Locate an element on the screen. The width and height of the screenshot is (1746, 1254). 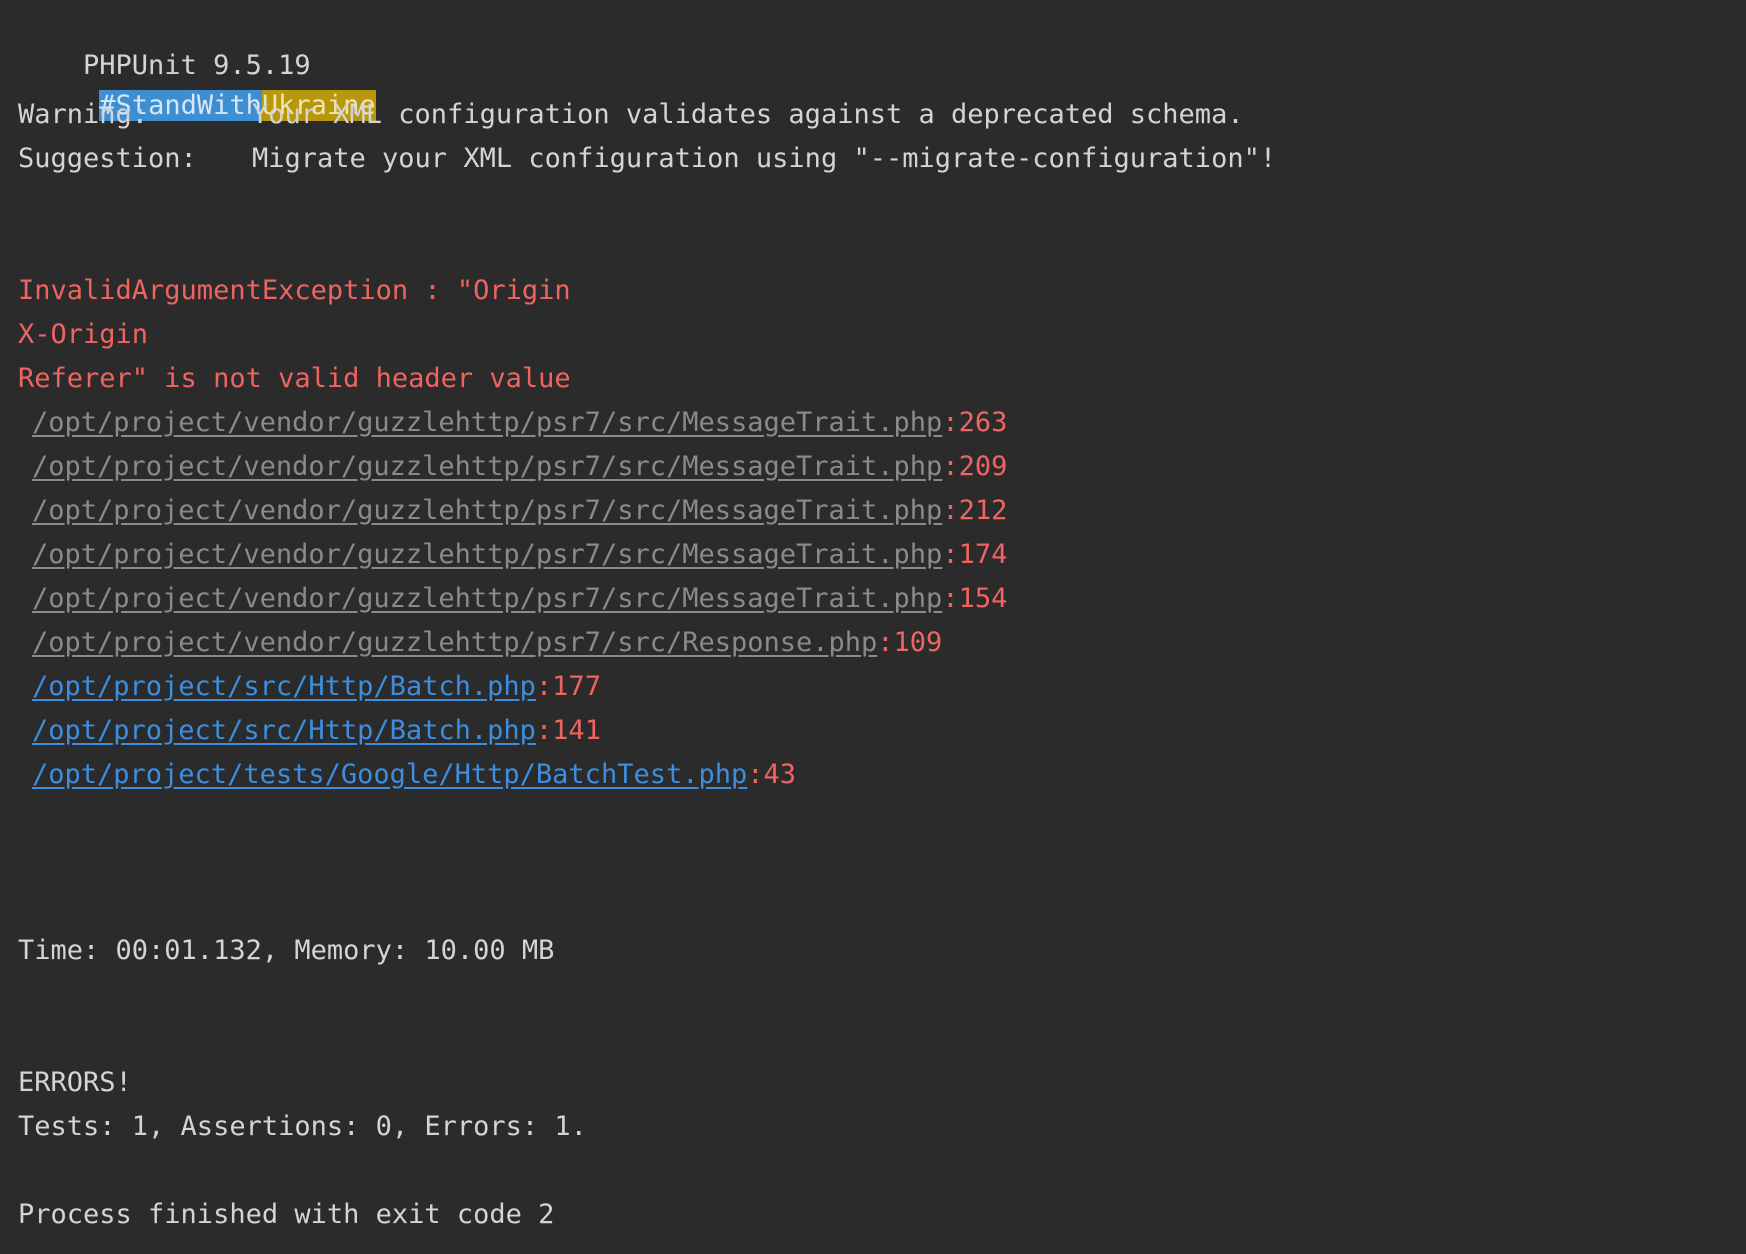
warning-label: Warning: is located at coordinates (83, 114).